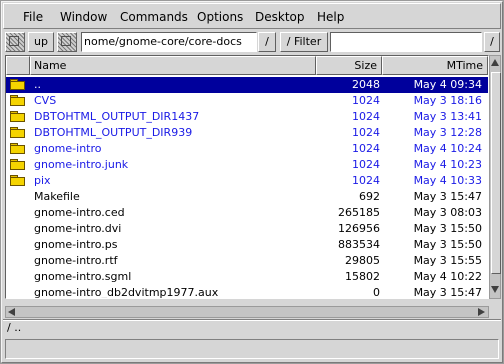 This screenshot has height=364, width=504. Describe the element at coordinates (247, 245) in the screenshot. I see `file-row: gnome-intro.ps 883534 May 3 15:50` at that location.